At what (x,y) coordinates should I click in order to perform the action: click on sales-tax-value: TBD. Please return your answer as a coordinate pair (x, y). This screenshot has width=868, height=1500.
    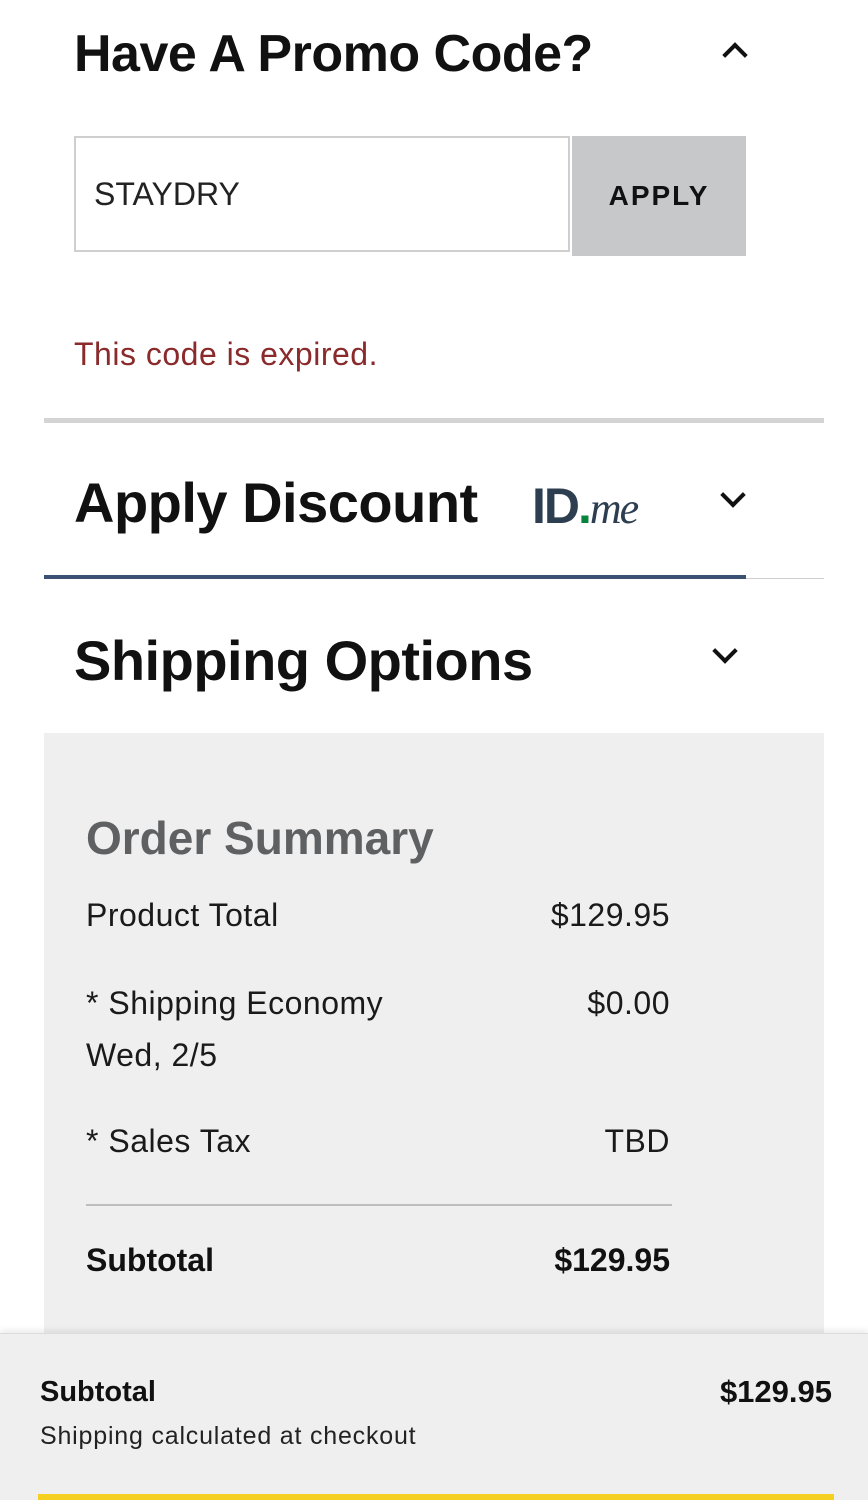
    Looking at the image, I should click on (637, 1141).